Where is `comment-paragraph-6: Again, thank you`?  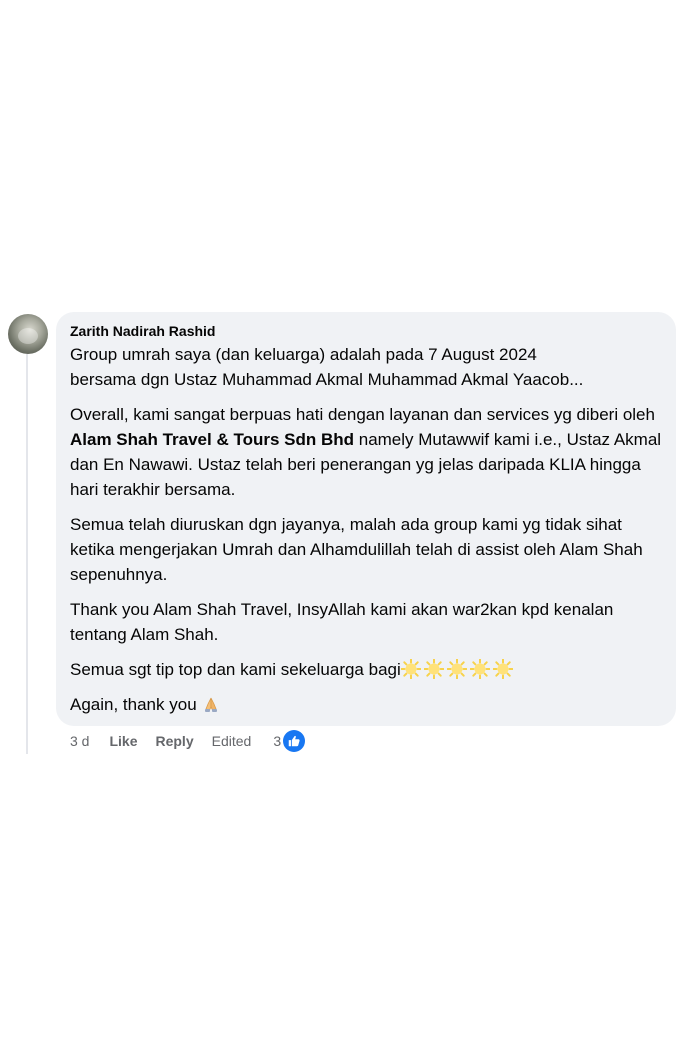
comment-paragraph-6: Again, thank you is located at coordinates (366, 704).